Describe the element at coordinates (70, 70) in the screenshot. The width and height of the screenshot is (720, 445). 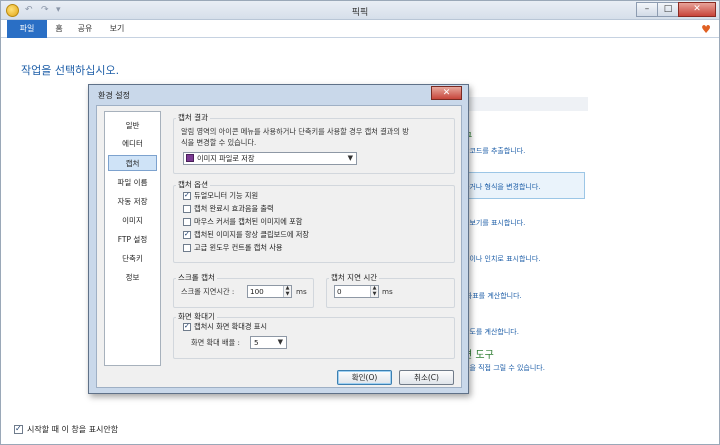
I see `page-title: 작업을 선택하십시오.` at that location.